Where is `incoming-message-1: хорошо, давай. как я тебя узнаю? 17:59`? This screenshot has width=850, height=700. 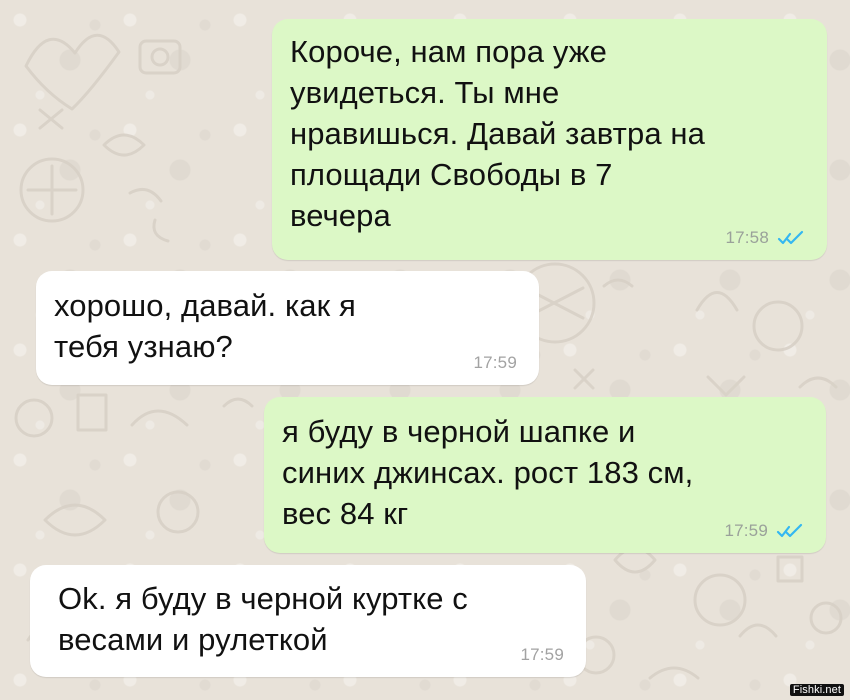 incoming-message-1: хорошо, давай. как я тебя узнаю? 17:59 is located at coordinates (287, 328).